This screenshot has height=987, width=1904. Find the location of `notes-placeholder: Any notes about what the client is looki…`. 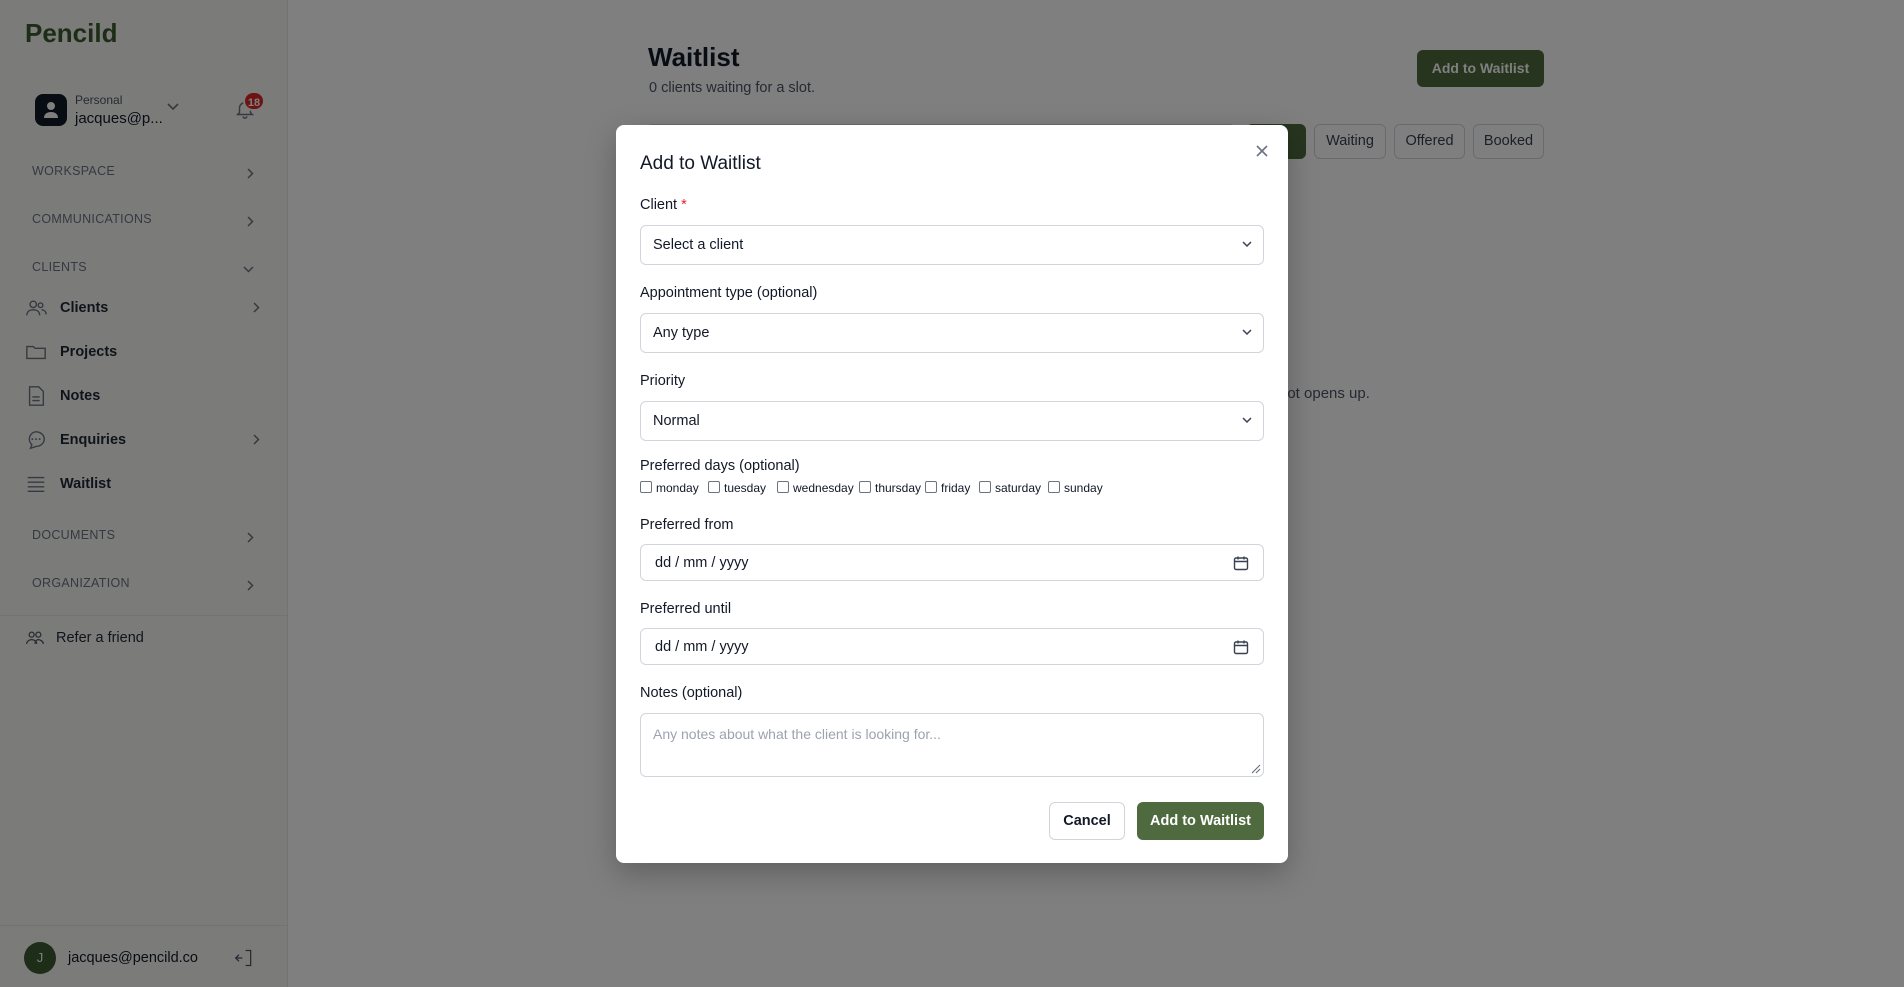

notes-placeholder: Any notes about what the client is looki… is located at coordinates (797, 734).